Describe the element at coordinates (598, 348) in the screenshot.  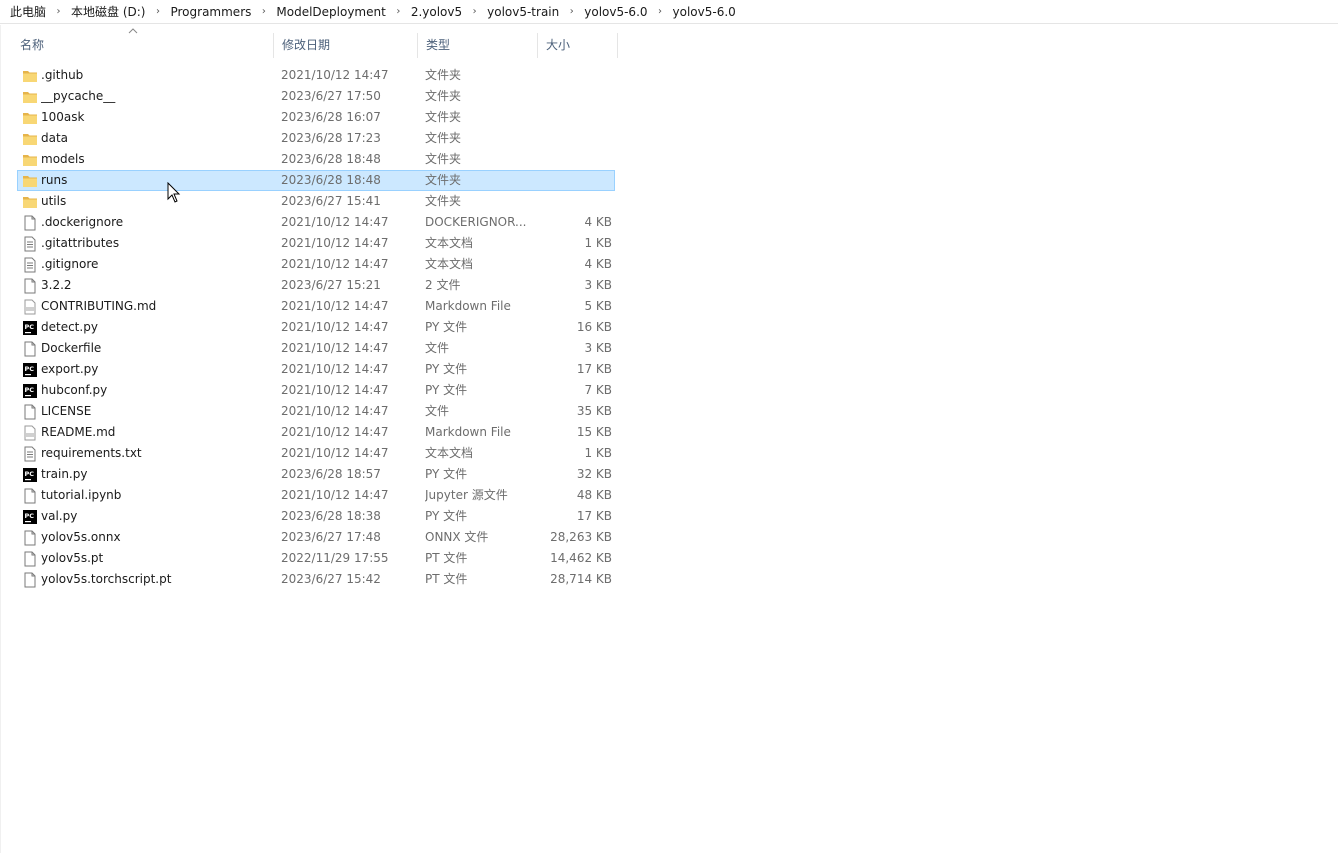
I see `file-size: 3 KB` at that location.